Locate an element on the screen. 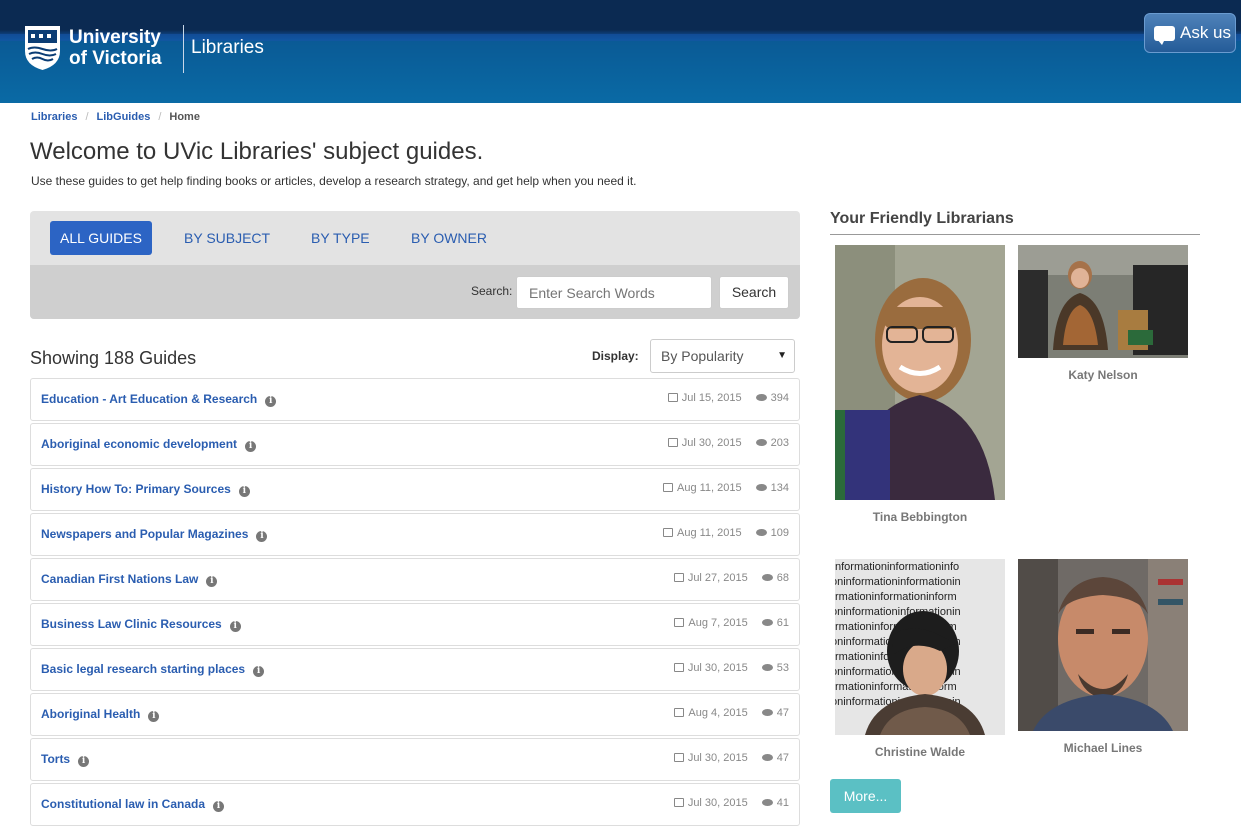 Image resolution: width=1241 pixels, height=828 pixels. guide-meta: Jul 30, 2015 47 is located at coordinates (731, 758).